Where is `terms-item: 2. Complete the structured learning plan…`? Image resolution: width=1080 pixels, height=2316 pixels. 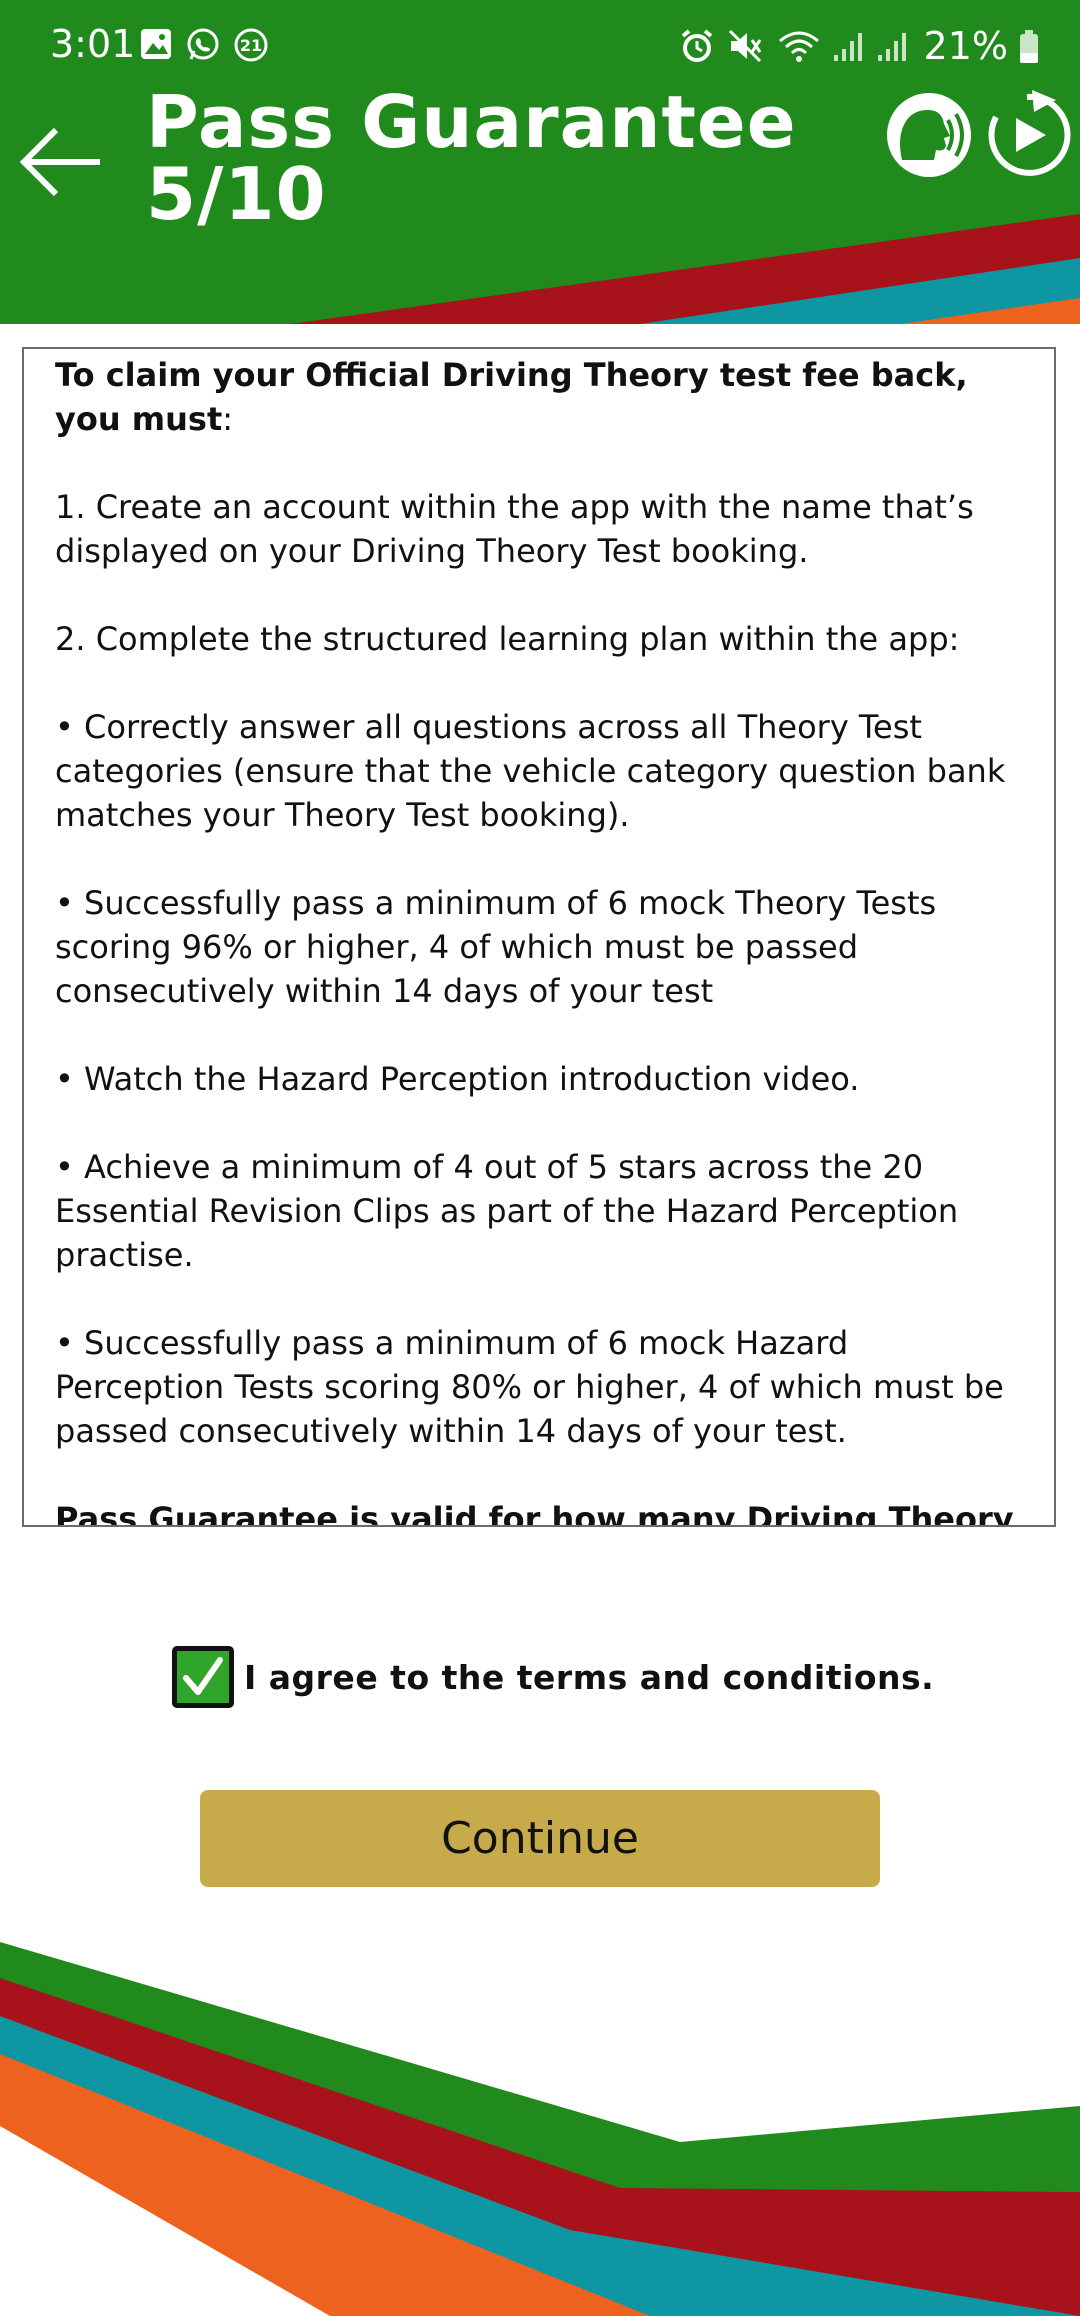 terms-item: 2. Complete the structured learning plan… is located at coordinates (507, 639).